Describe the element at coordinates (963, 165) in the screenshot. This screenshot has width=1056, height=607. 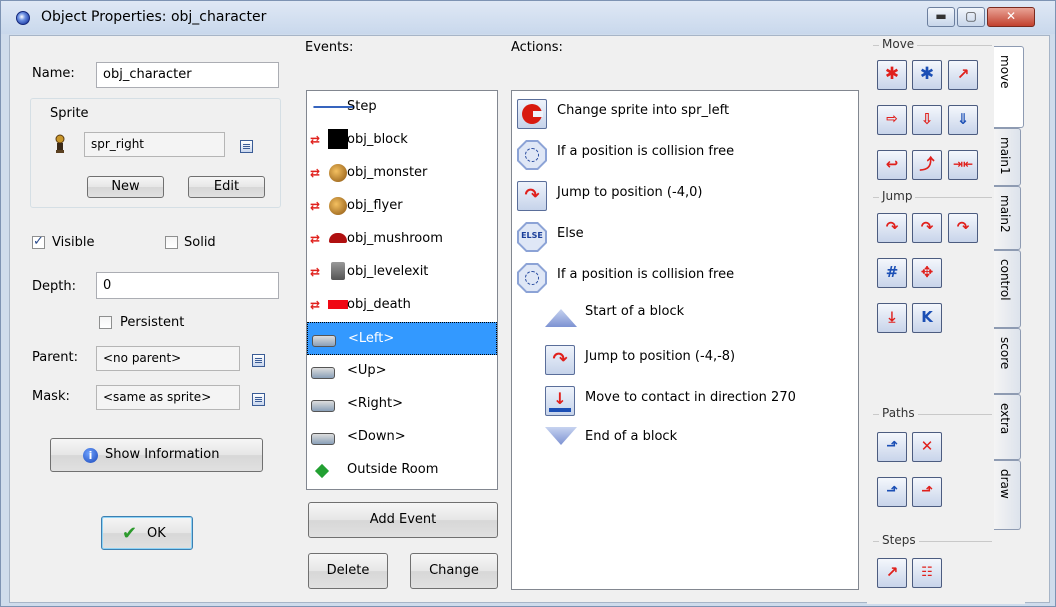
I see `set-friction-icon: ⇥⇤` at that location.